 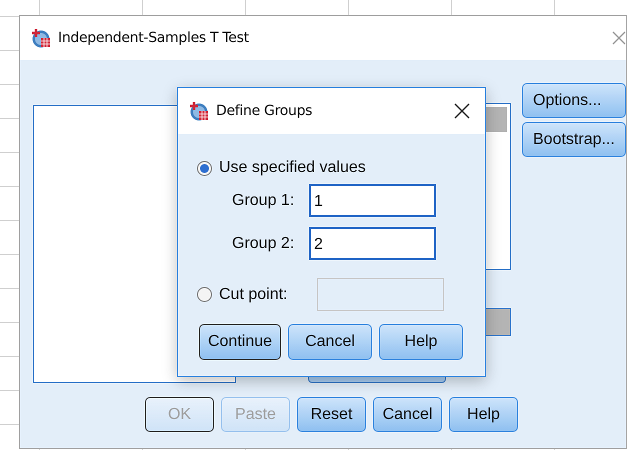 What do you see at coordinates (462, 111) in the screenshot?
I see `close-icon` at bounding box center [462, 111].